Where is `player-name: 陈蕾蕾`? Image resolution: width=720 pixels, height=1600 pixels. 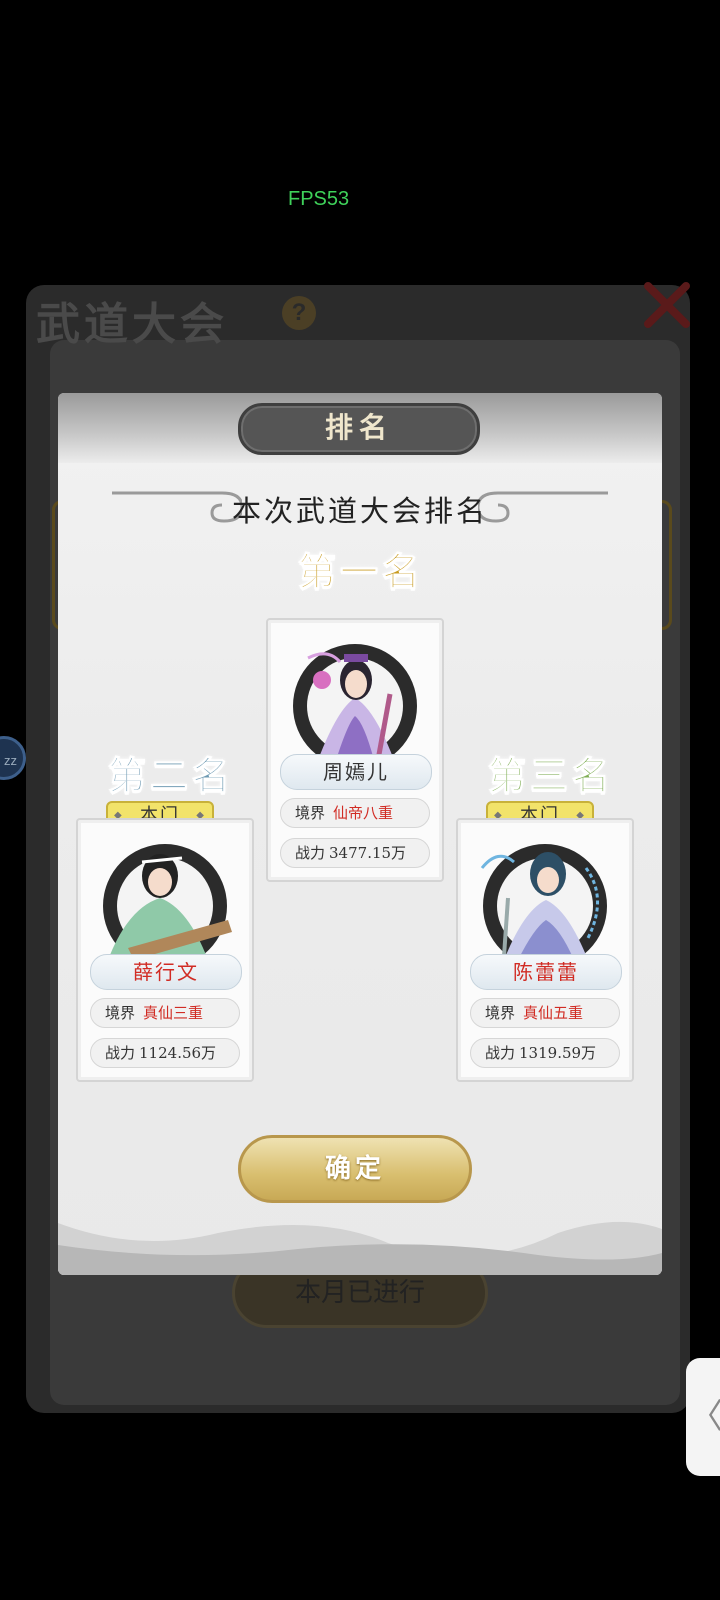 player-name: 陈蕾蕾 is located at coordinates (546, 972).